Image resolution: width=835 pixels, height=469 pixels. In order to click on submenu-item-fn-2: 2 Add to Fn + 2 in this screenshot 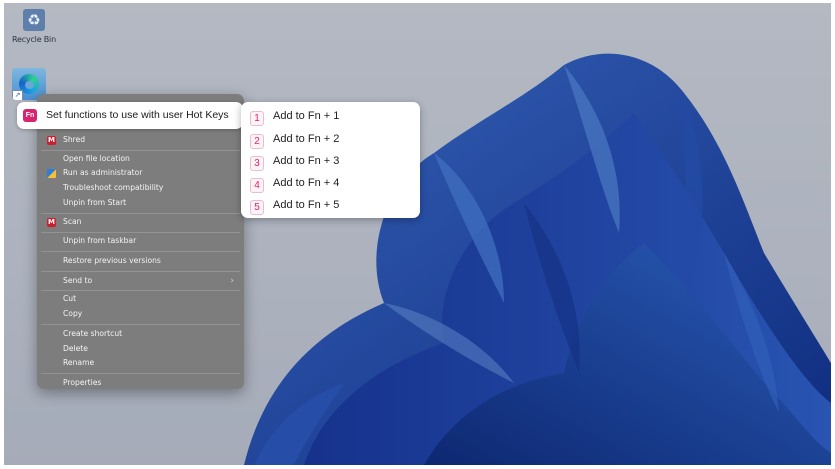, I will do `click(330, 140)`.